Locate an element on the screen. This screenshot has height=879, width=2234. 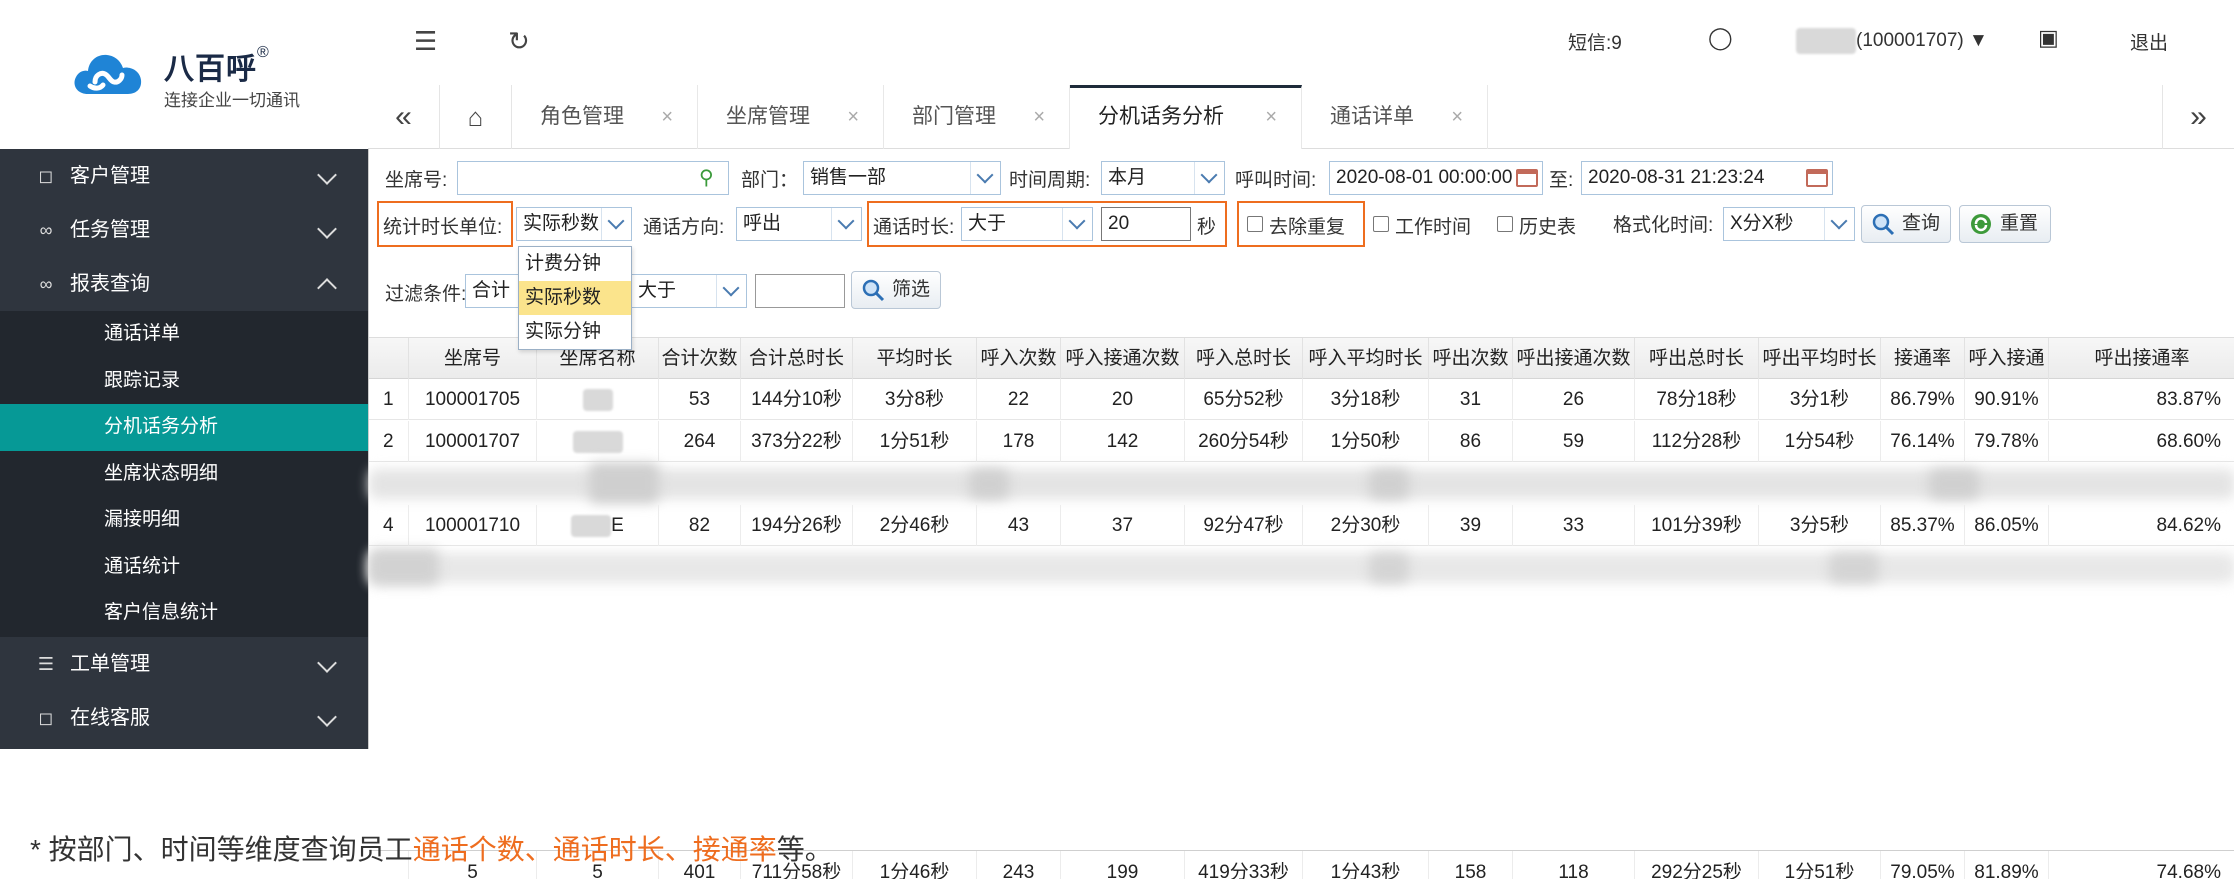
sidebar-item-tasks: ∞ 任务管理 is located at coordinates (184, 230).